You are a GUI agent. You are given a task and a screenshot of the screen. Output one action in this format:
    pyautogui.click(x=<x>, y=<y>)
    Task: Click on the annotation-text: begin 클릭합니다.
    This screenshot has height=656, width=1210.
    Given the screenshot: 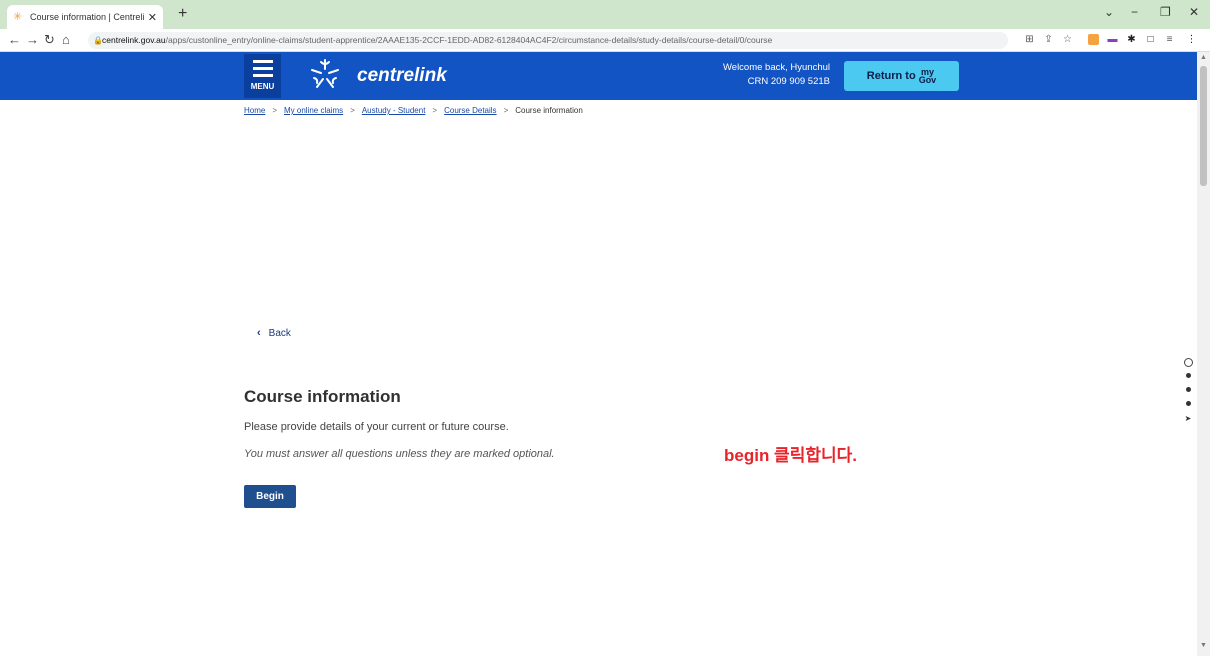 What is the action you would take?
    pyautogui.click(x=790, y=455)
    